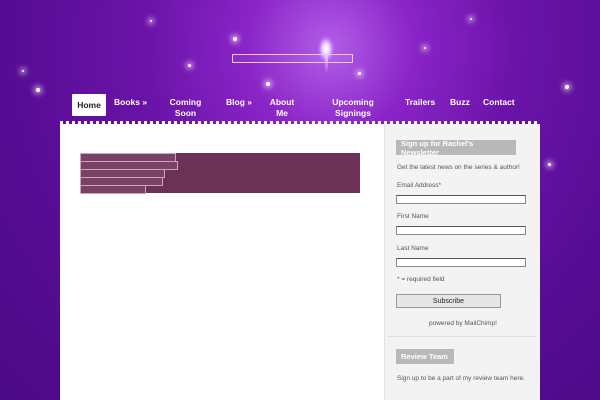 The width and height of the screenshot is (600, 400). I want to click on nav-about-me: About Me, so click(282, 108).